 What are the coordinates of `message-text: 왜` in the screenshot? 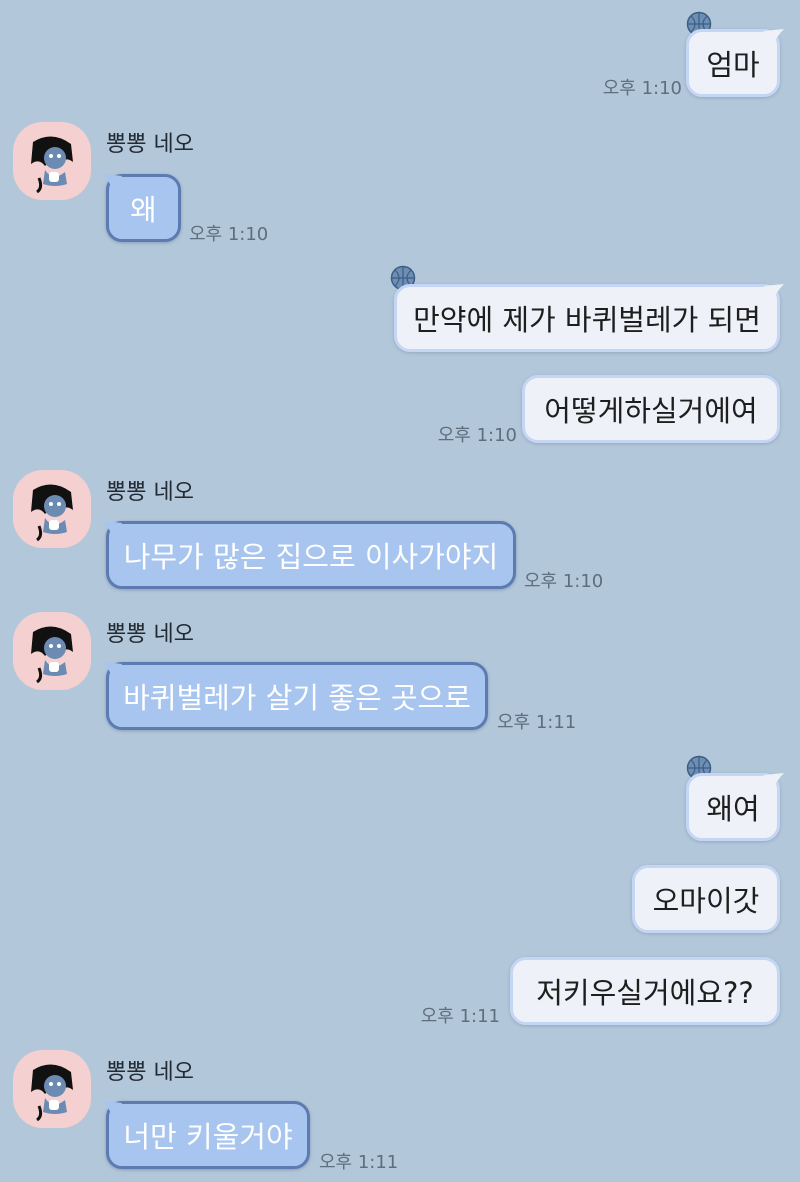 It's located at (143, 210).